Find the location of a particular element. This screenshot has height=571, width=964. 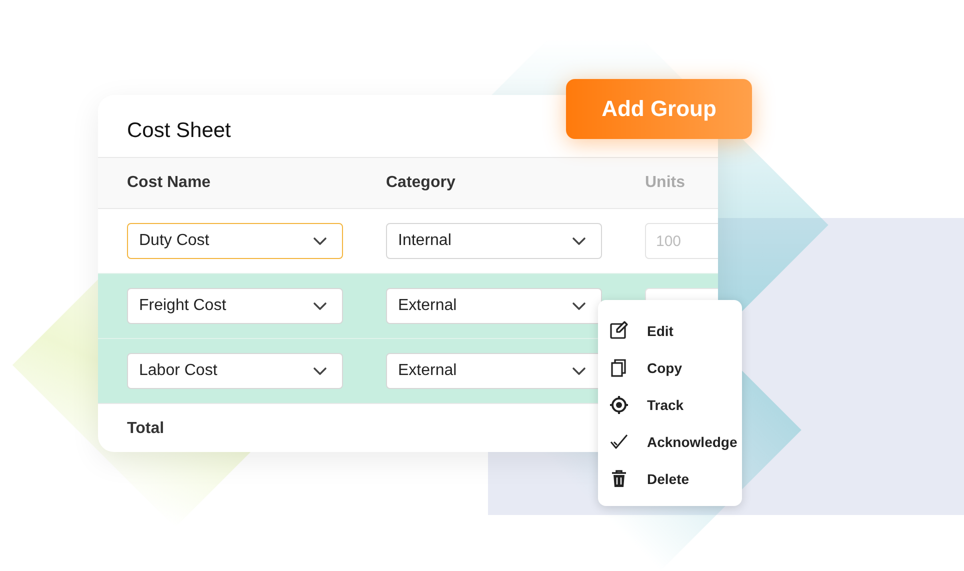

dropdown: Labor Cost is located at coordinates (235, 371).